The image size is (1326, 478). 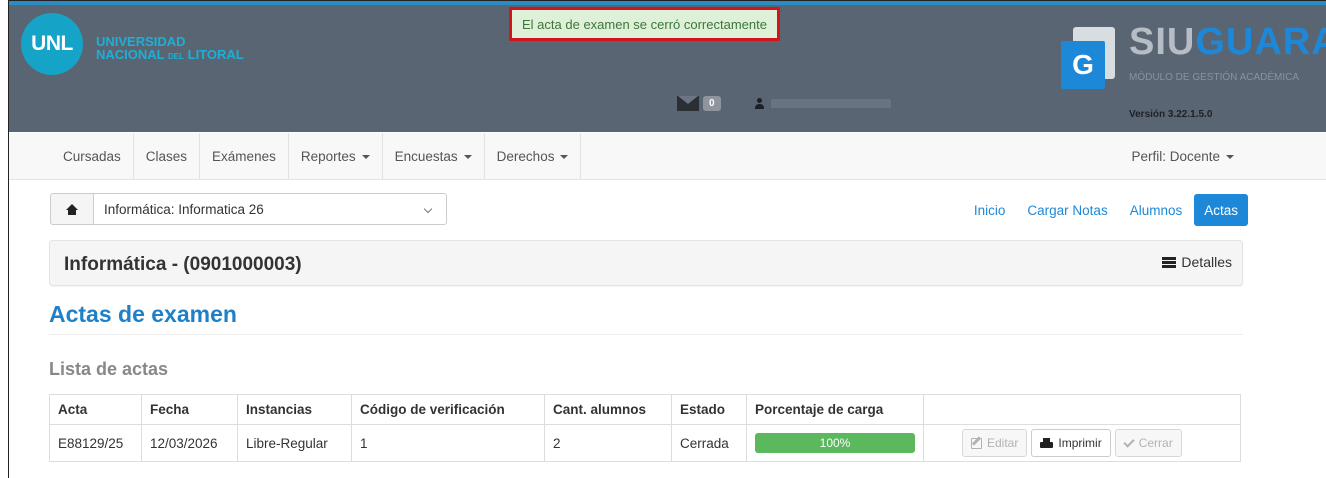 I want to click on progress-fill: 100%, so click(x=835, y=443).